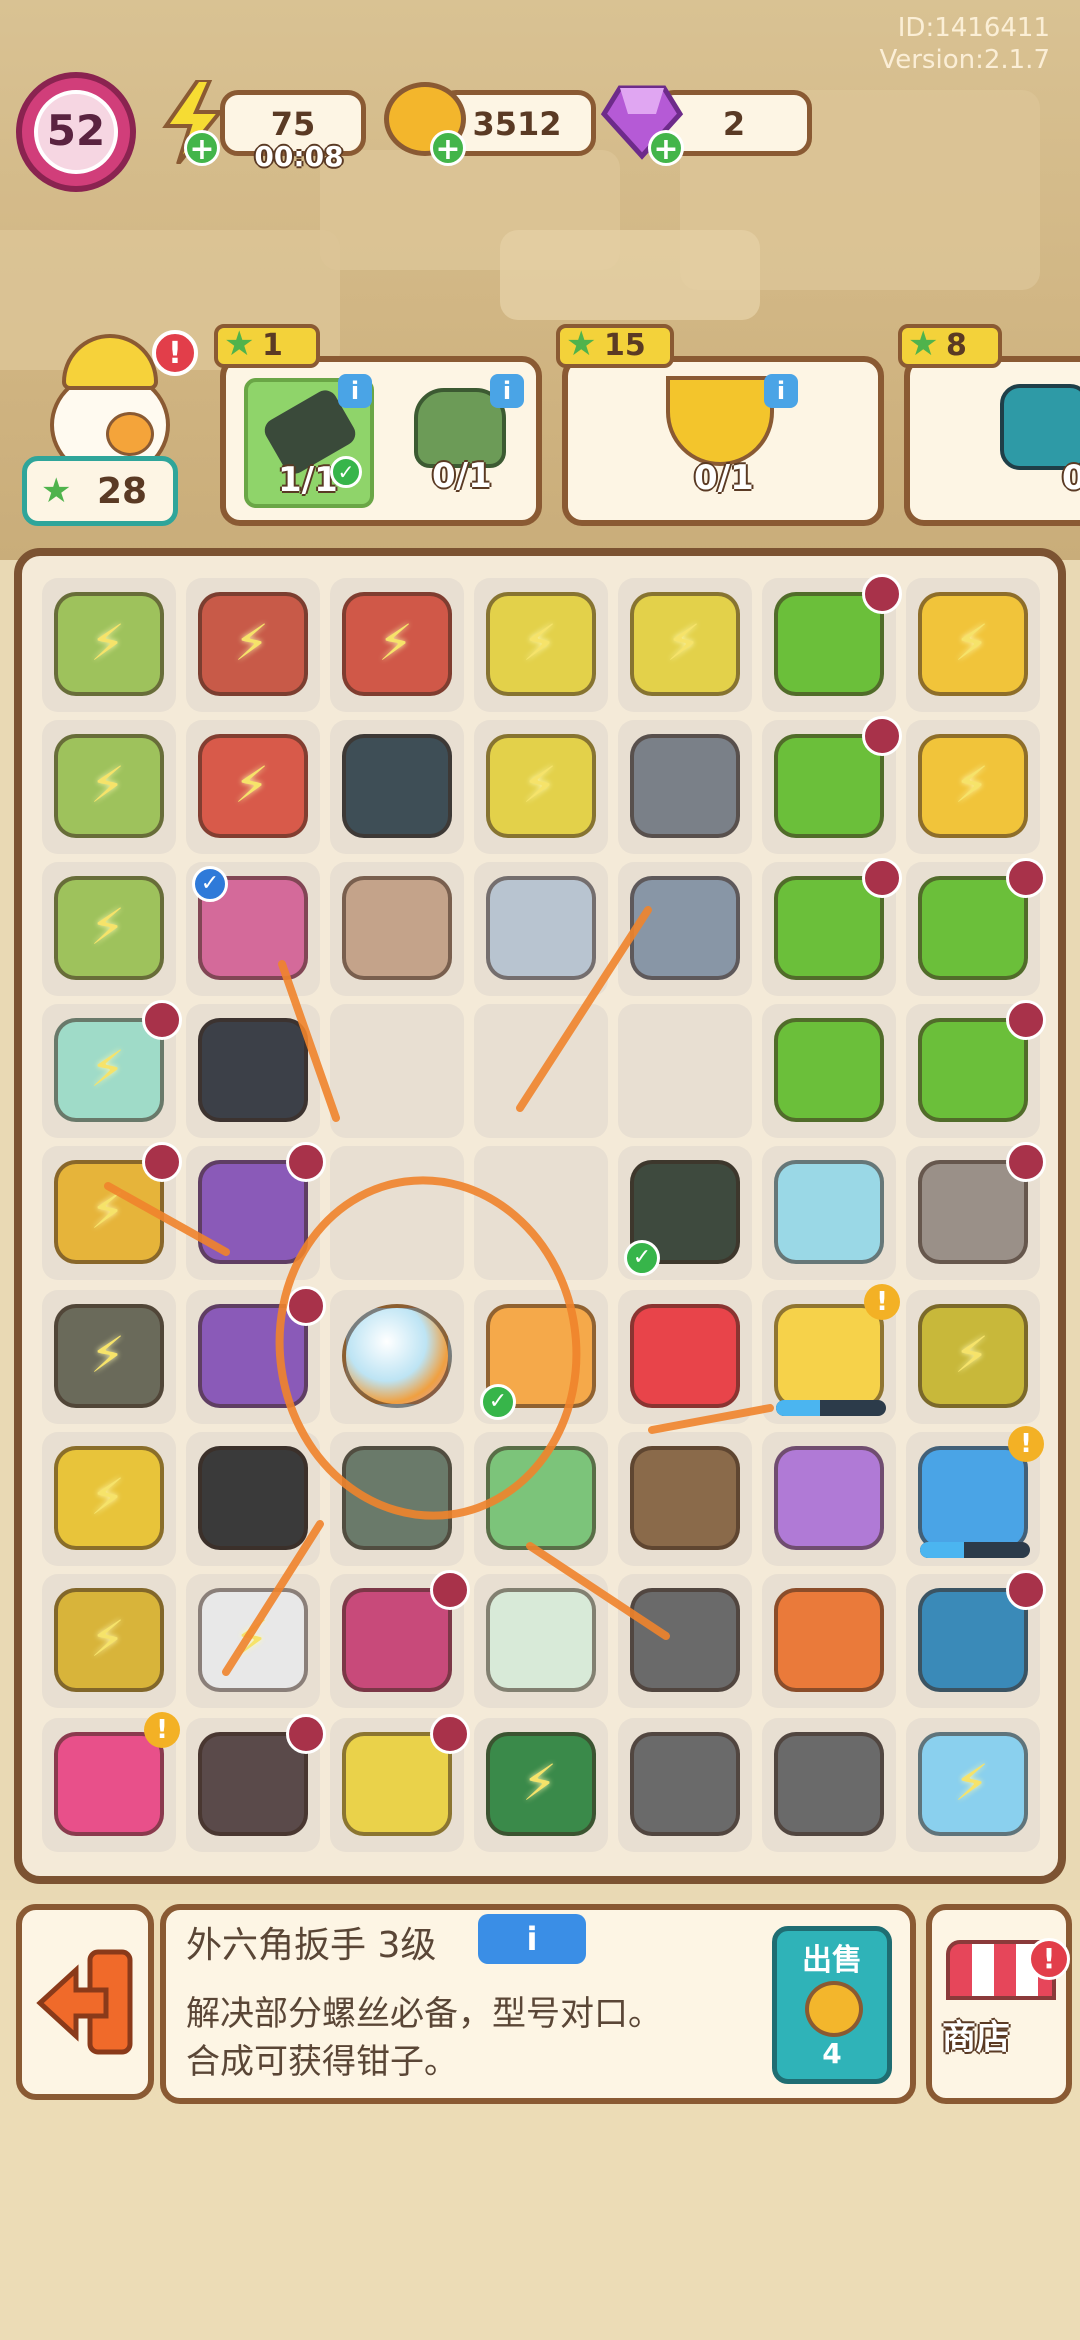 The image size is (1080, 2340). Describe the element at coordinates (999, 2004) in the screenshot. I see `shop-button` at that location.